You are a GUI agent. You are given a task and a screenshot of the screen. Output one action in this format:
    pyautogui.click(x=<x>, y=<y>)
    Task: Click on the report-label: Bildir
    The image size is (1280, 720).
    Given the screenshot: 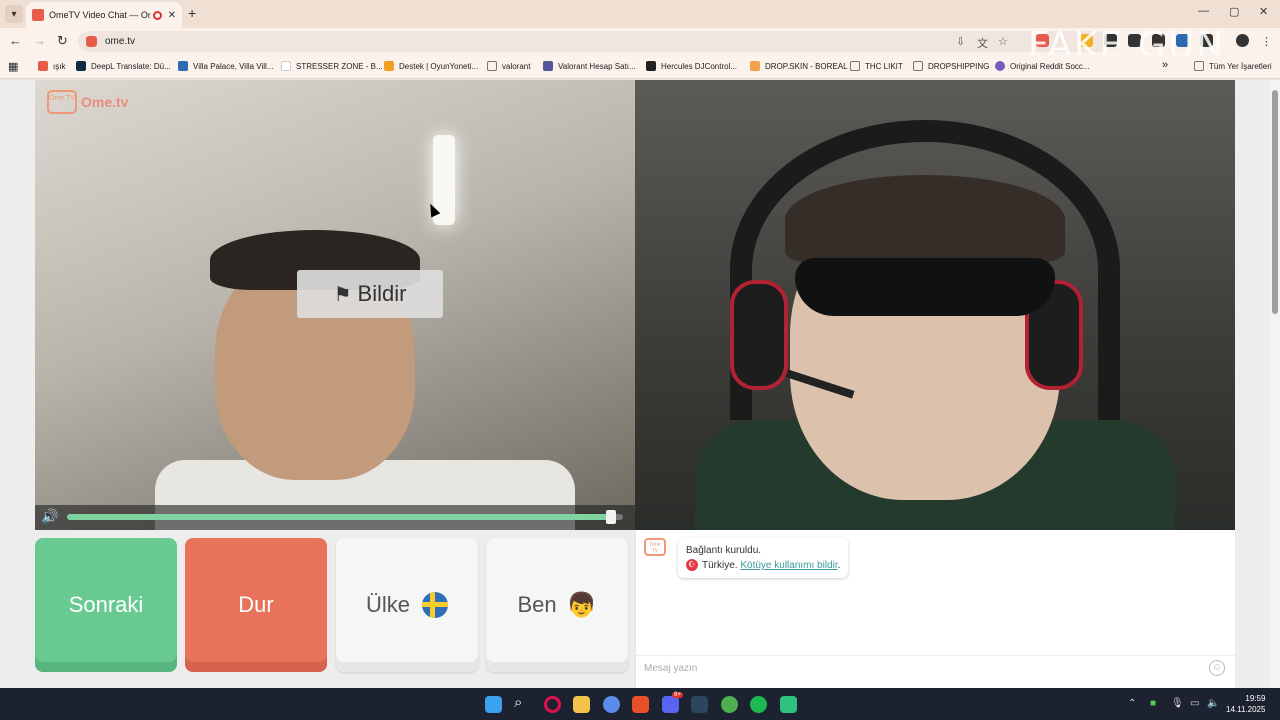 What is the action you would take?
    pyautogui.click(x=382, y=293)
    